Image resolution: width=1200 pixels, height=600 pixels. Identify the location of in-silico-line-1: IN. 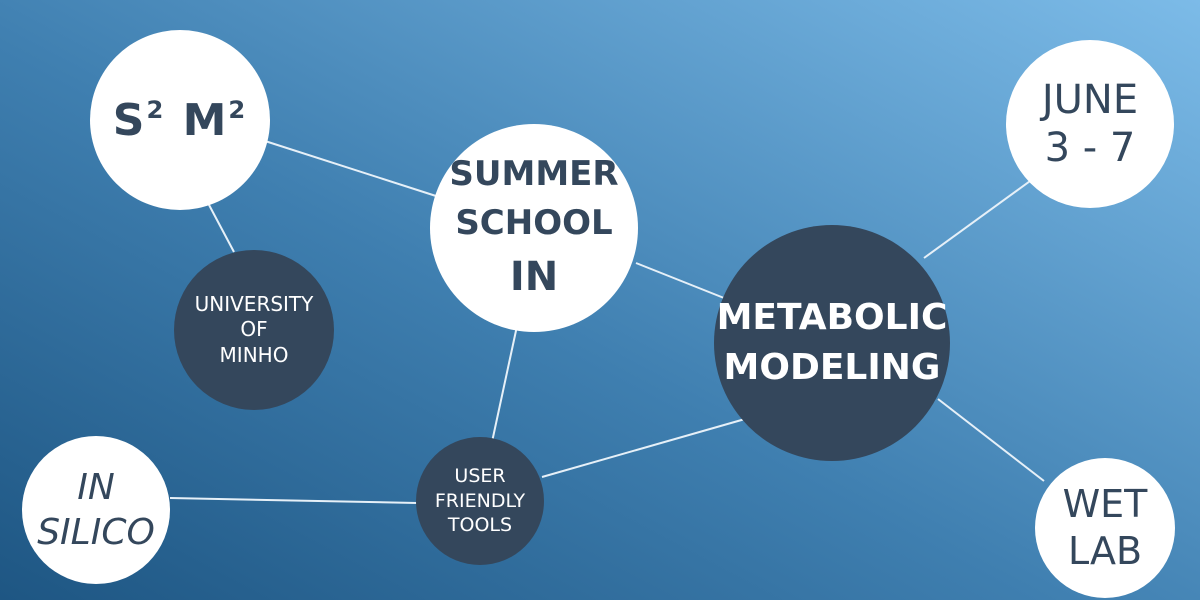
(96, 487).